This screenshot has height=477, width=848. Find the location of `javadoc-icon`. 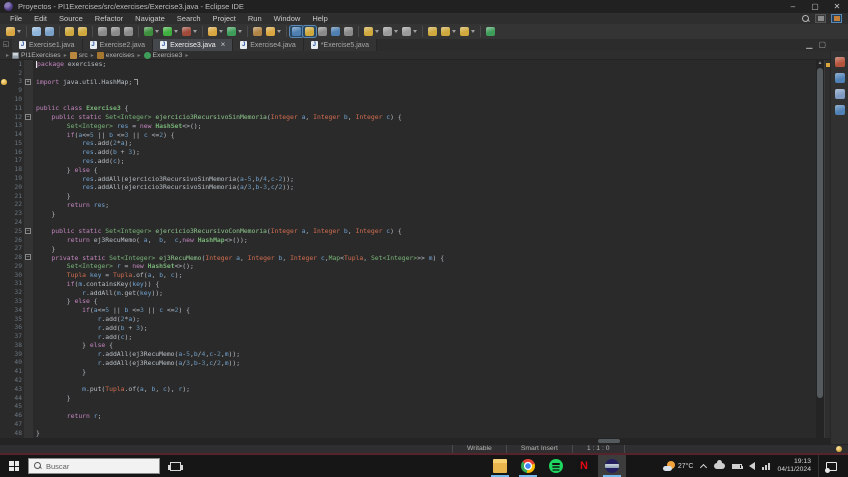

javadoc-icon is located at coordinates (839, 94).